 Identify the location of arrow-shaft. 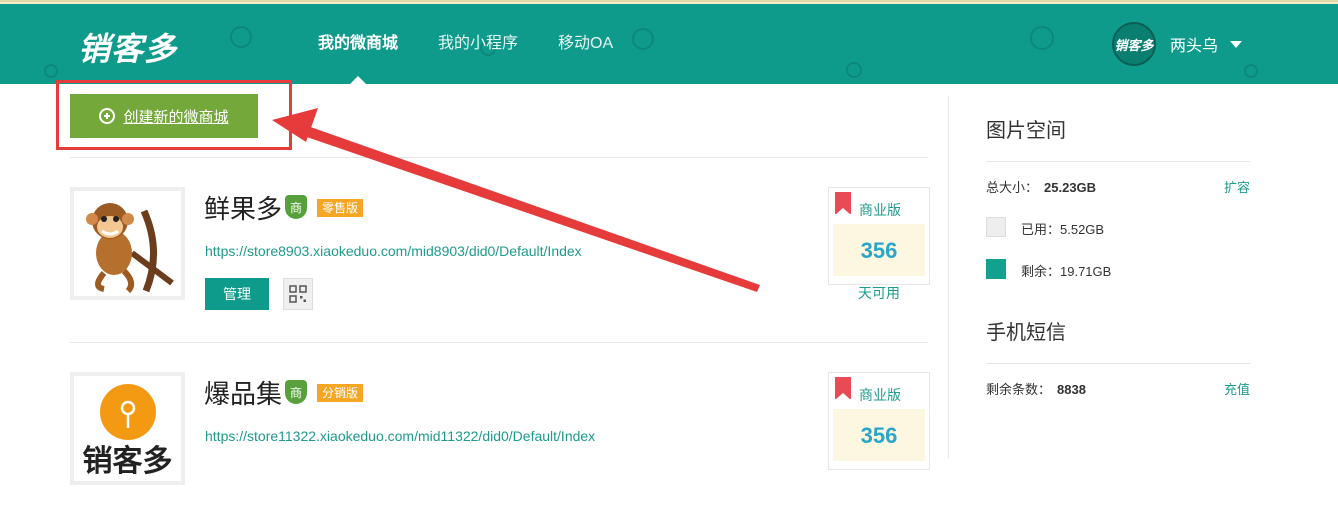
(529, 208).